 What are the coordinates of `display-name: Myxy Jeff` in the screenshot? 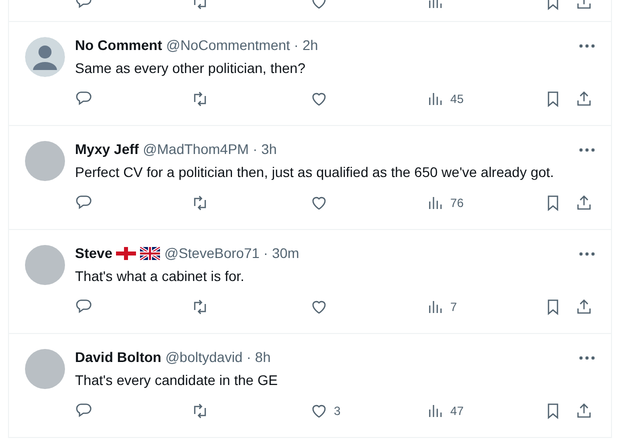 It's located at (107, 149).